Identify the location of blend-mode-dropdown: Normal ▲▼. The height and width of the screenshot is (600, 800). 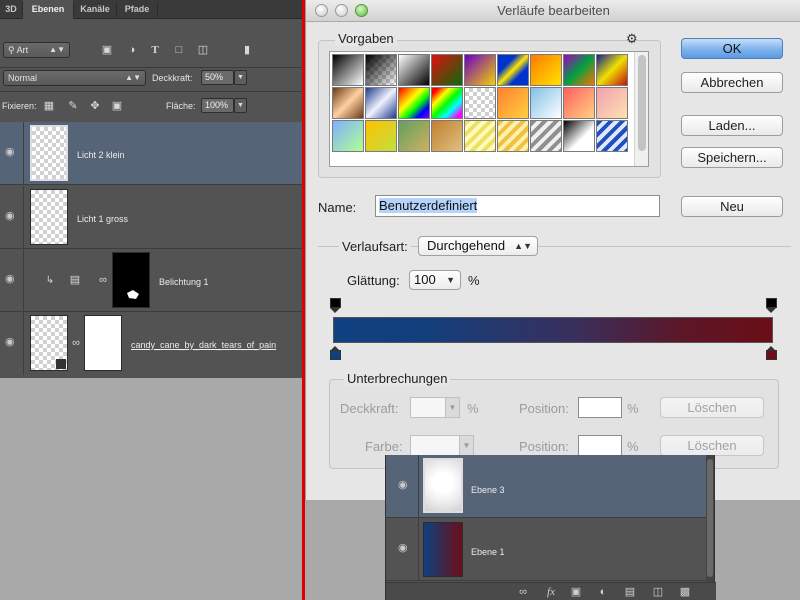
(74, 78).